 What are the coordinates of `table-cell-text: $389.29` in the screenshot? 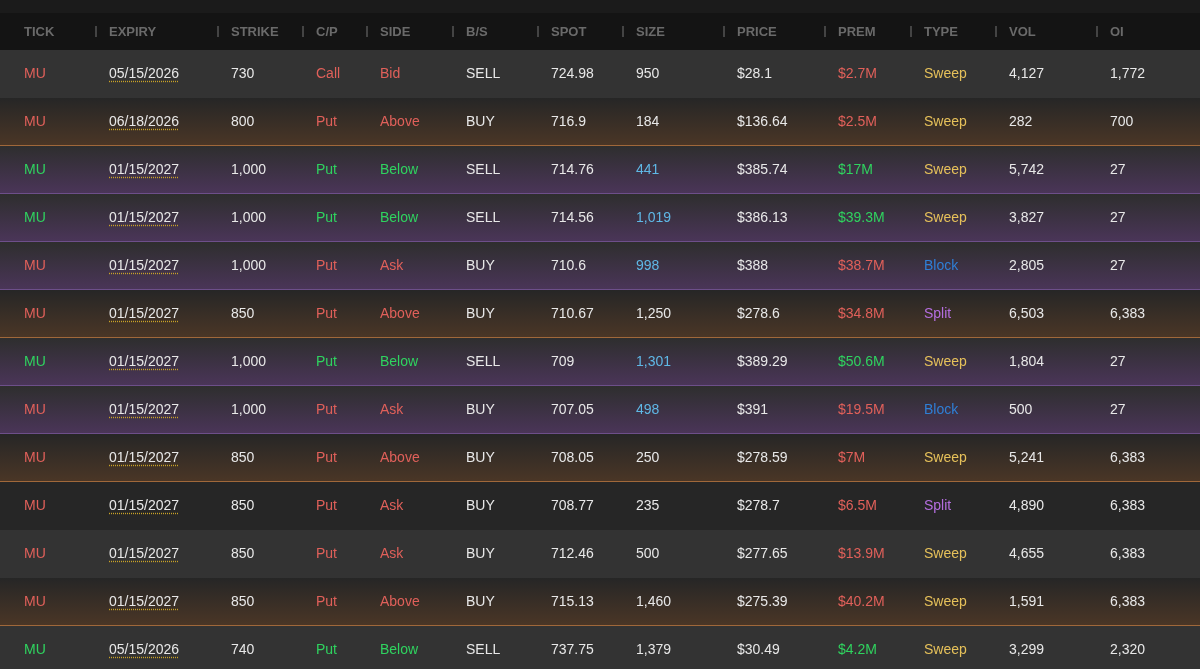 It's located at (762, 361).